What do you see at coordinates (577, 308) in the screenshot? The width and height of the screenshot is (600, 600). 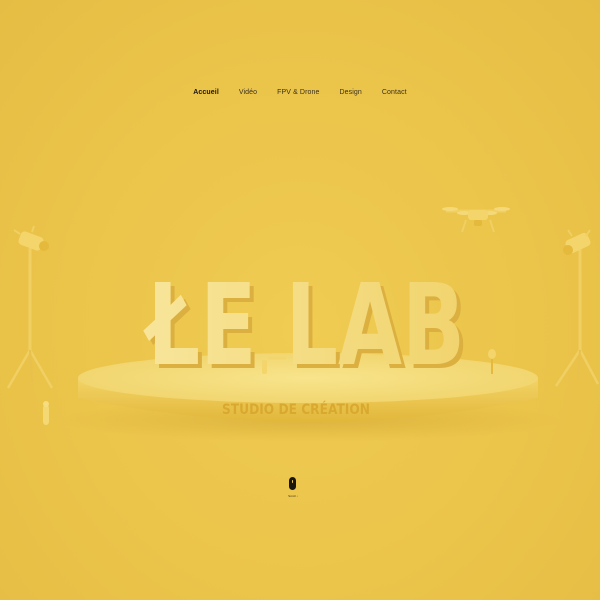 I see `right-spotlight-icon` at bounding box center [577, 308].